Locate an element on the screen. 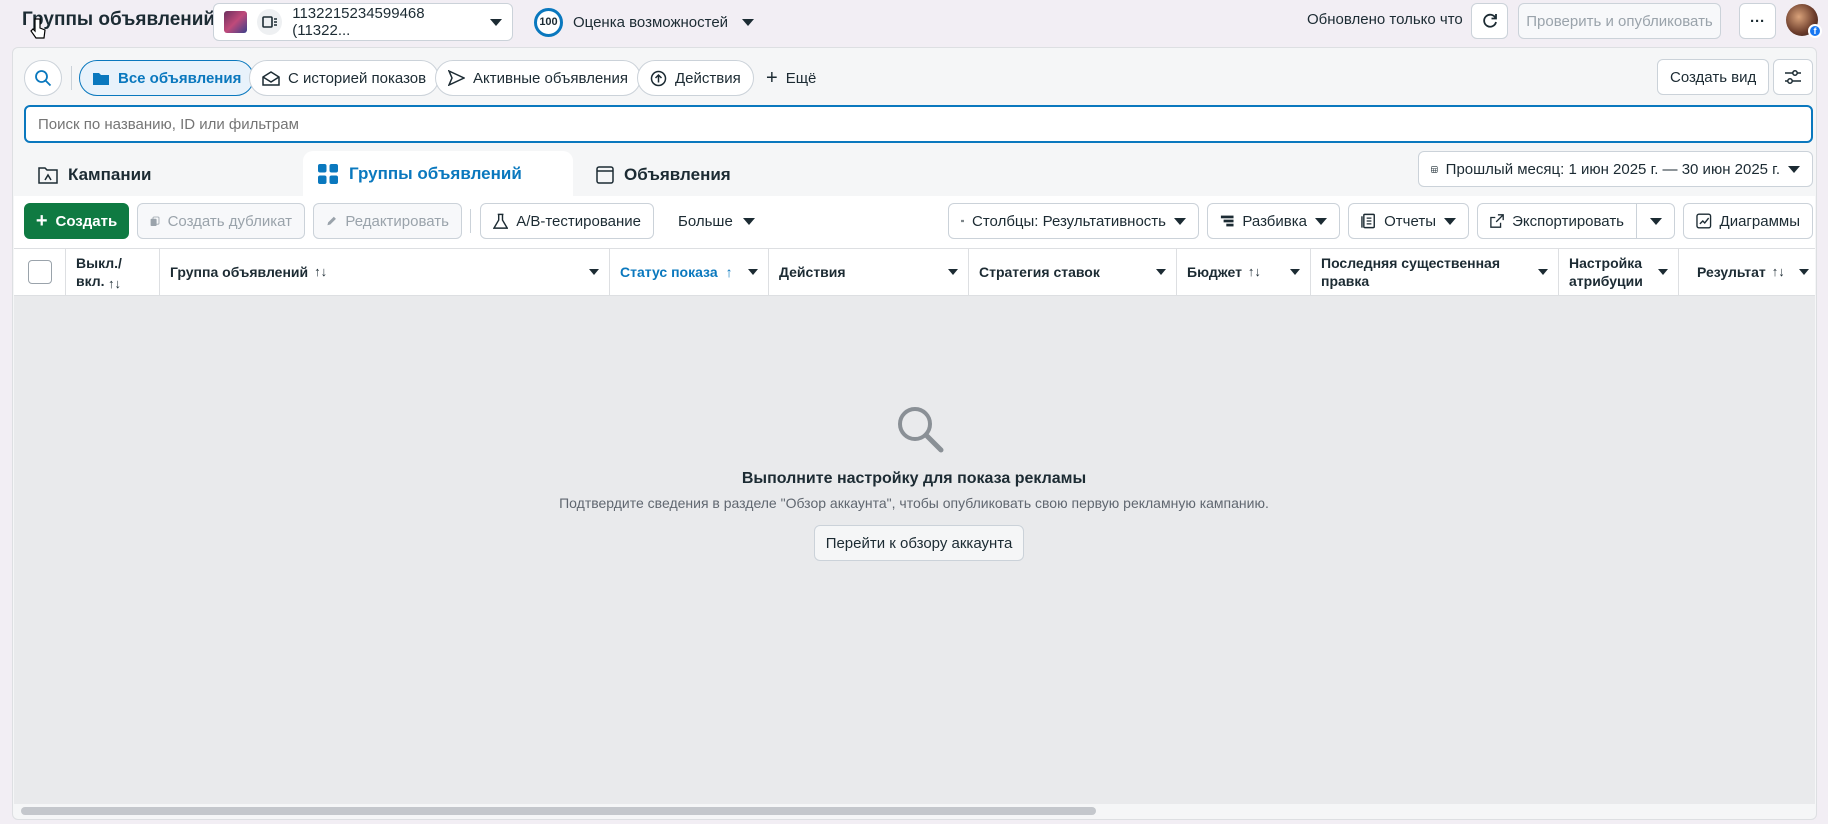 The height and width of the screenshot is (824, 1828). settings-button is located at coordinates (1793, 77).